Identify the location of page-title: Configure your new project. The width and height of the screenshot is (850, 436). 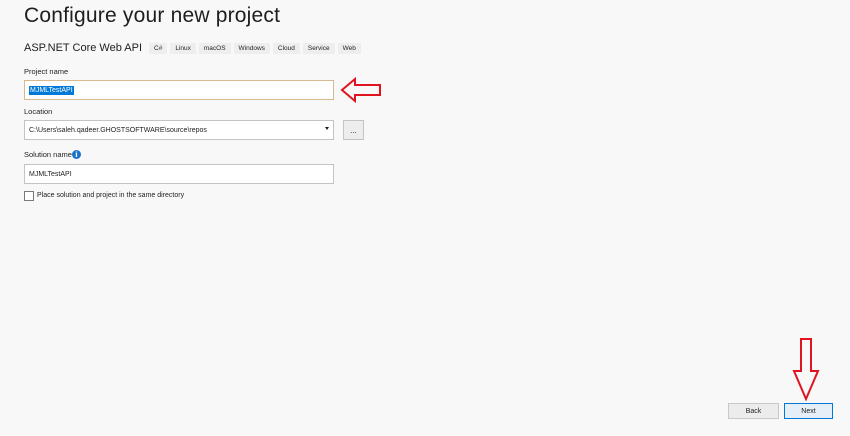
(152, 15).